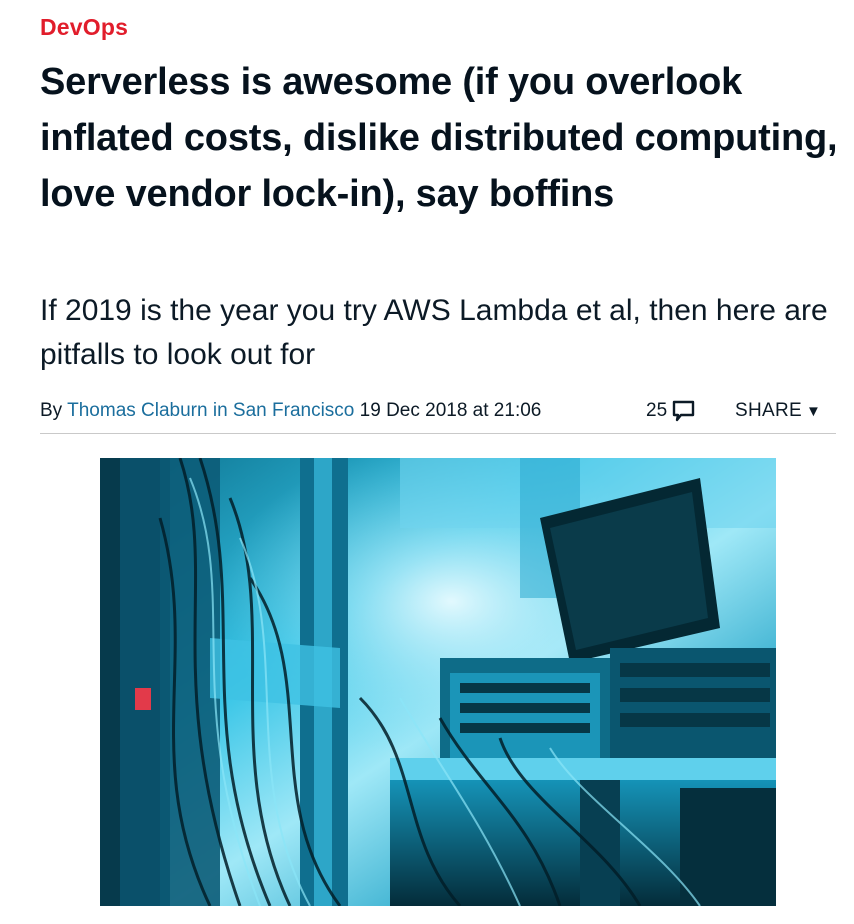 The width and height of the screenshot is (854, 924). What do you see at coordinates (657, 410) in the screenshot?
I see `comment-count: 25` at bounding box center [657, 410].